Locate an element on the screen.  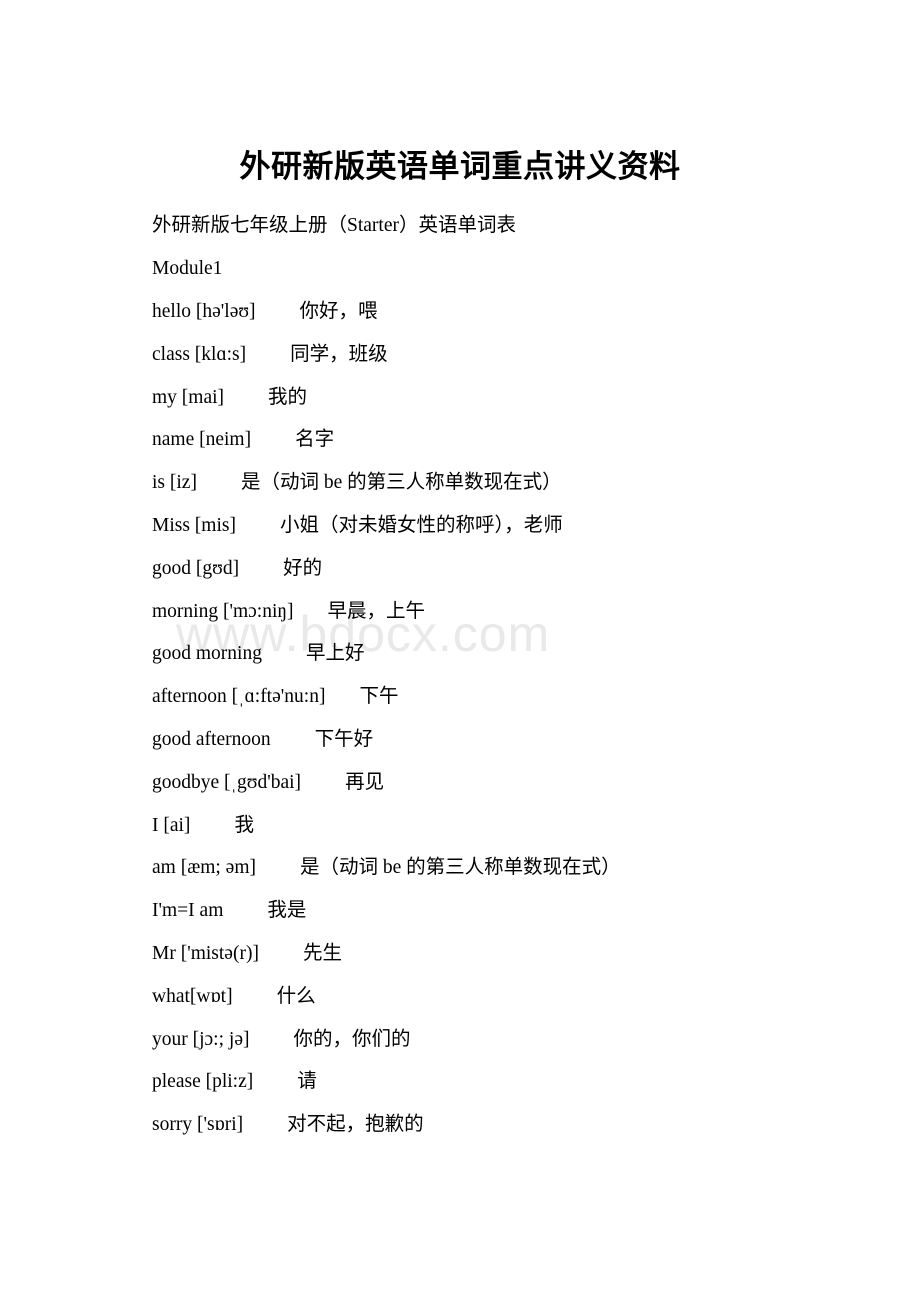
entry-term: goodbye [ˌgʊd'bai] is located at coordinates (227, 782).